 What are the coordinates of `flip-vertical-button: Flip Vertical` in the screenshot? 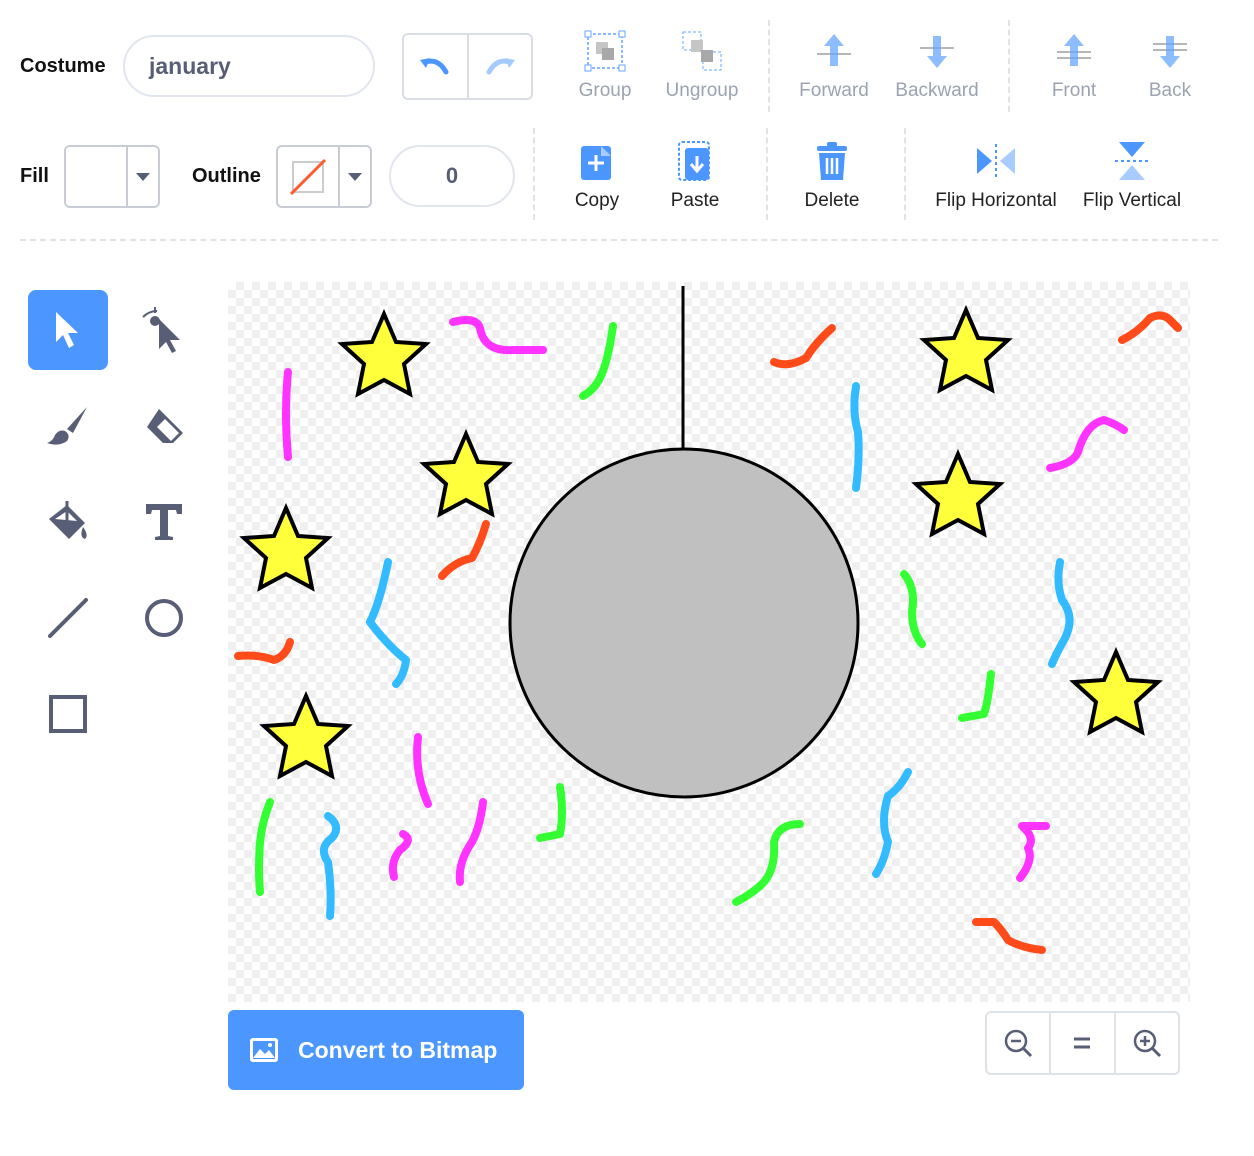 It's located at (1132, 176).